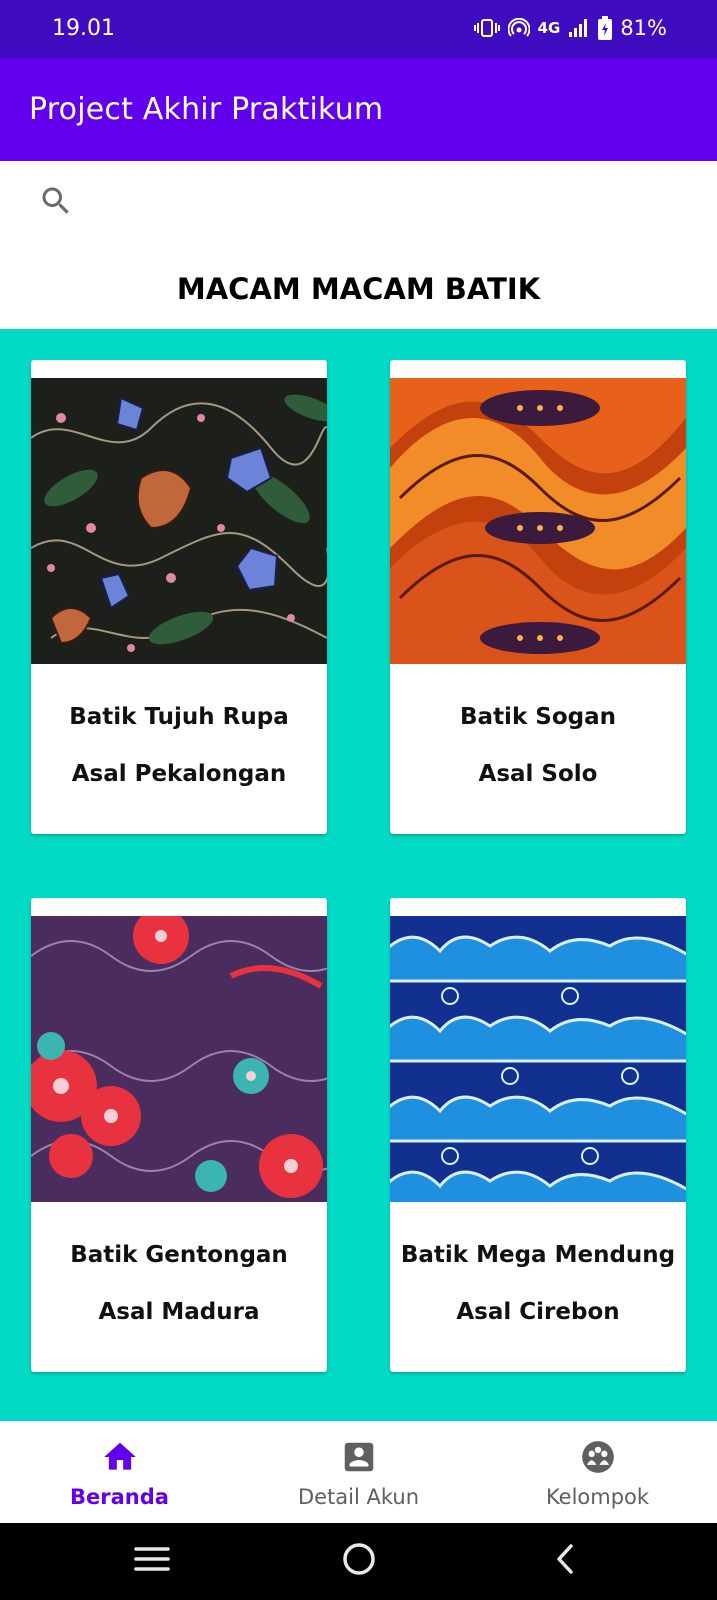  Describe the element at coordinates (179, 1312) in the screenshot. I see `batik-origin: Asal Madura` at that location.